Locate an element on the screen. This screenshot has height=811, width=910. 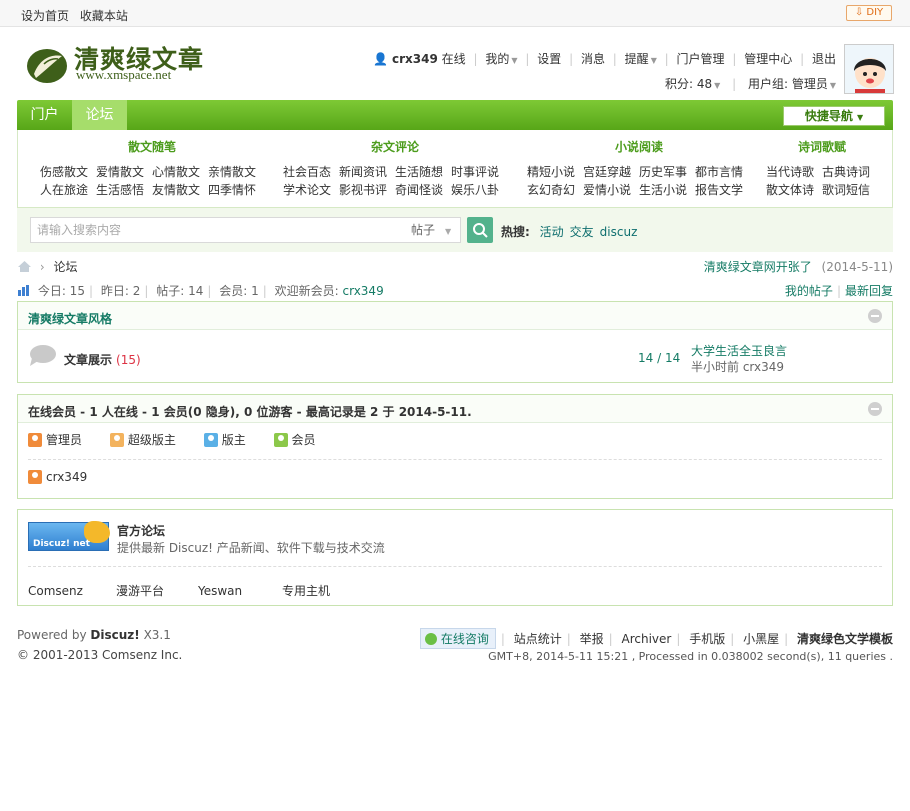
online-consult-button: 在线咨询 is located at coordinates (457, 638).